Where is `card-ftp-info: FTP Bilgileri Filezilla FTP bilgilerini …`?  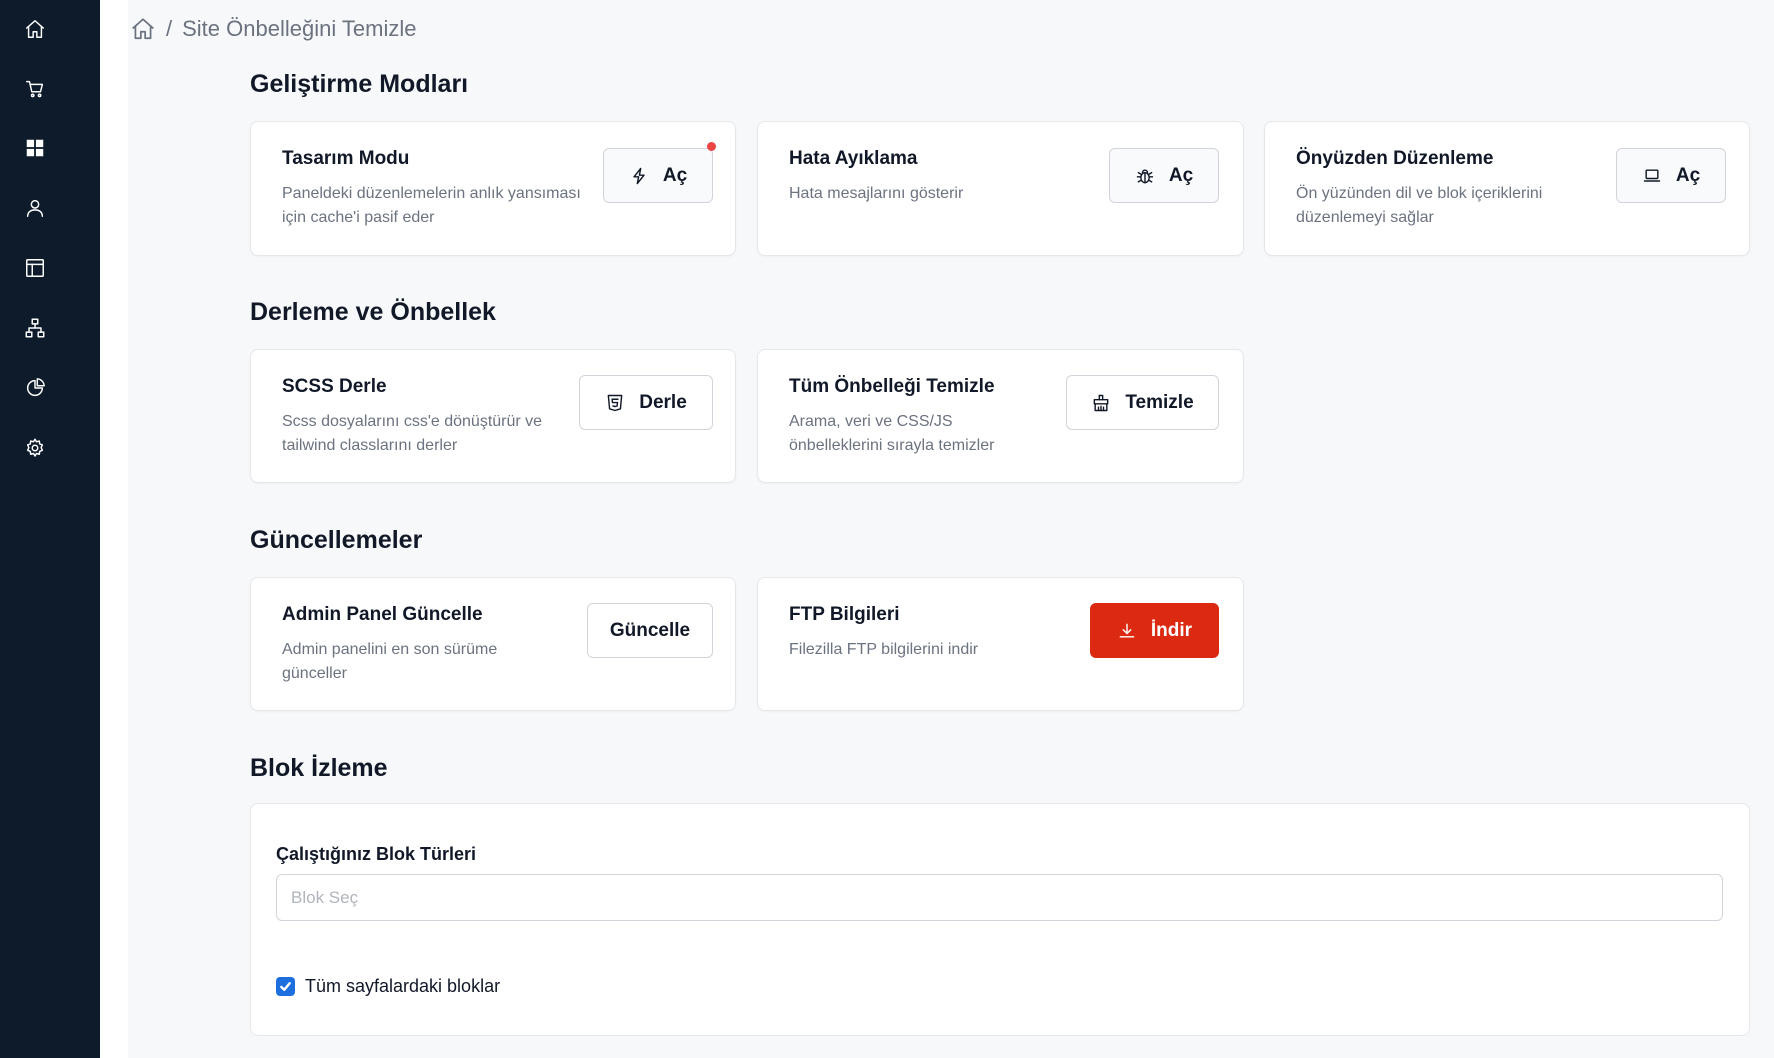 card-ftp-info: FTP Bilgileri Filezilla FTP bilgilerini … is located at coordinates (1000, 644).